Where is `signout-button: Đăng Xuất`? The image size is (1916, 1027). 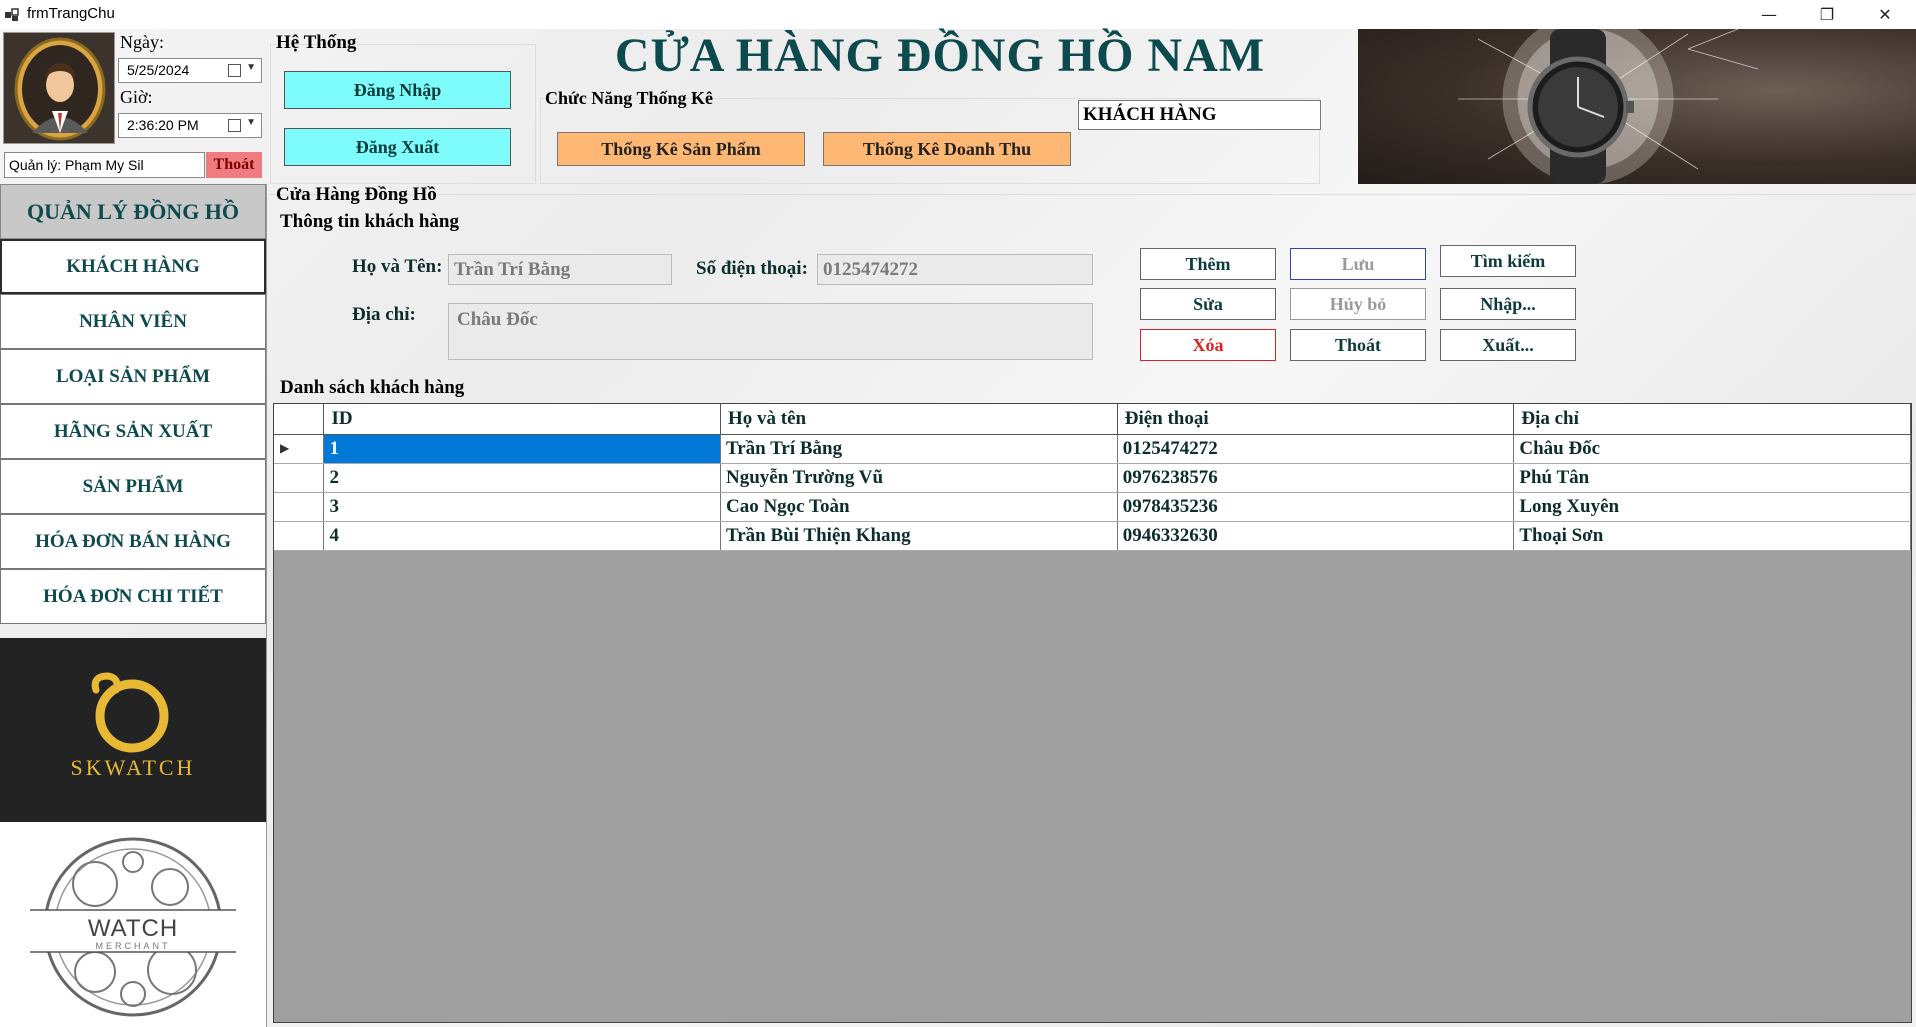 signout-button: Đăng Xuất is located at coordinates (397, 147).